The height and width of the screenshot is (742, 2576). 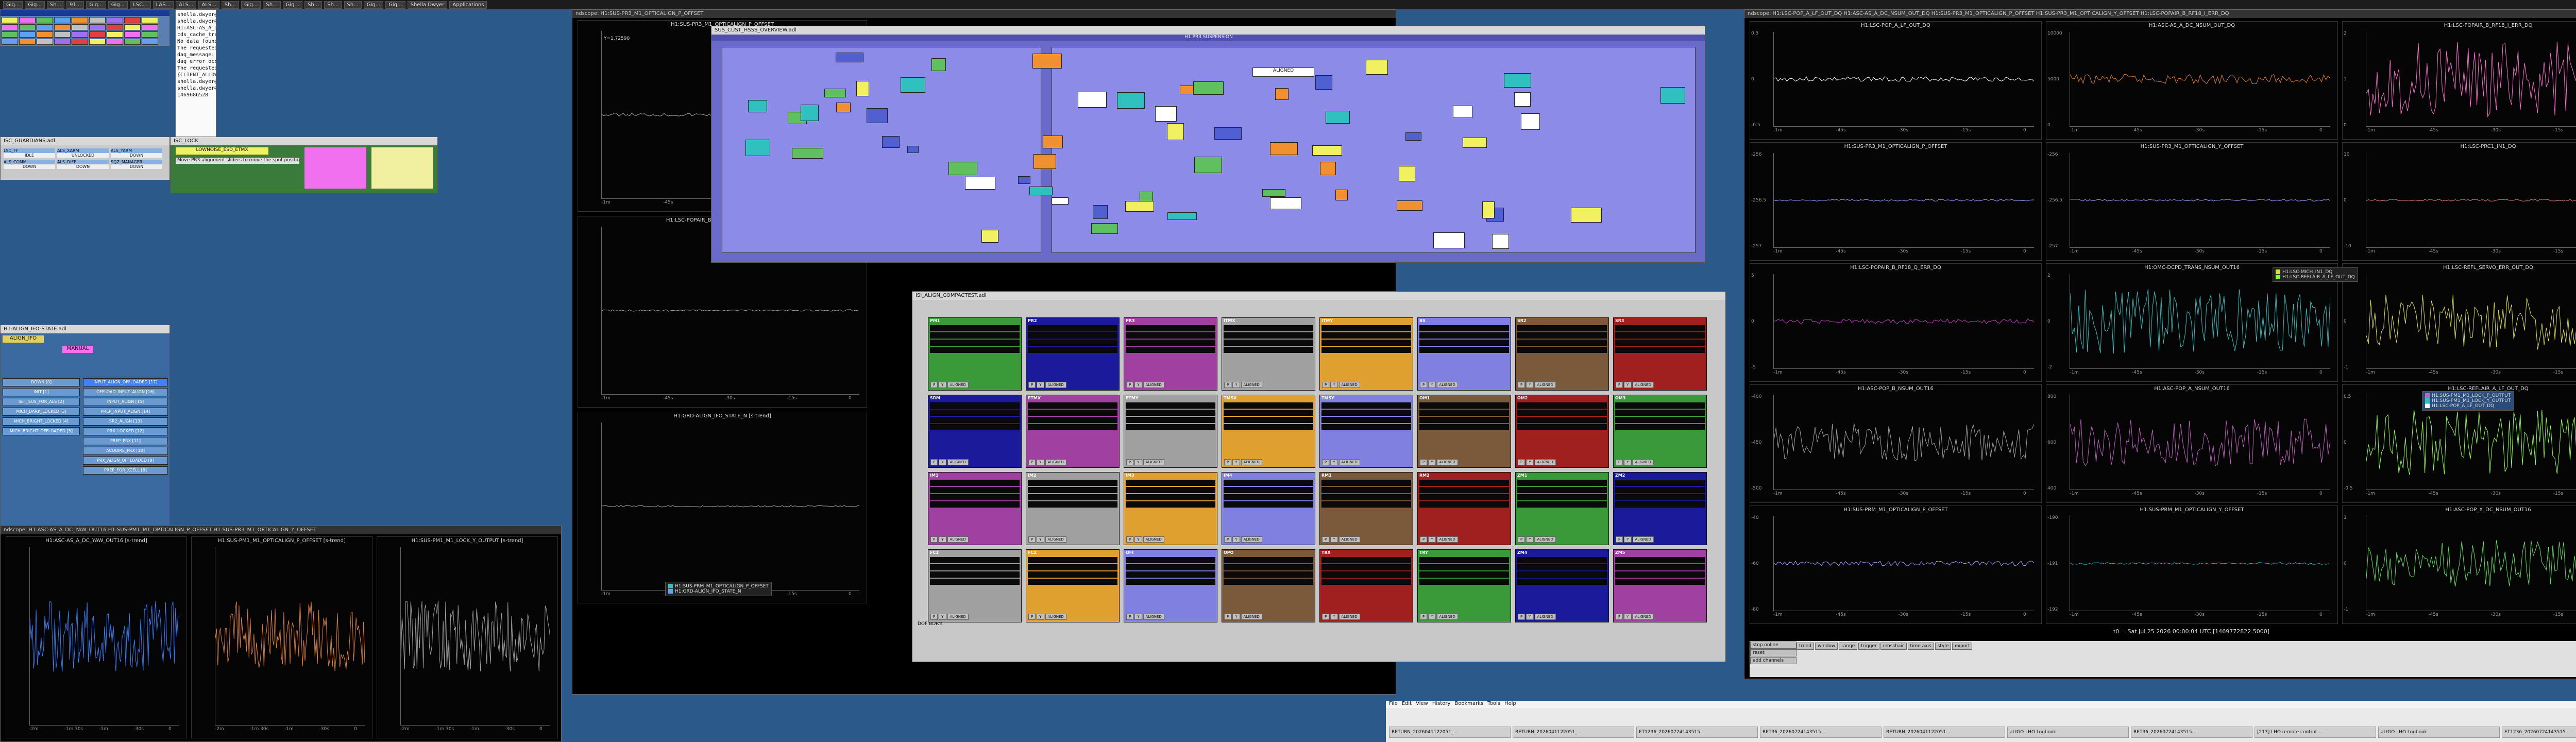 I want to click on align-state-button: INPUT_ALIGN [15], so click(x=125, y=402).